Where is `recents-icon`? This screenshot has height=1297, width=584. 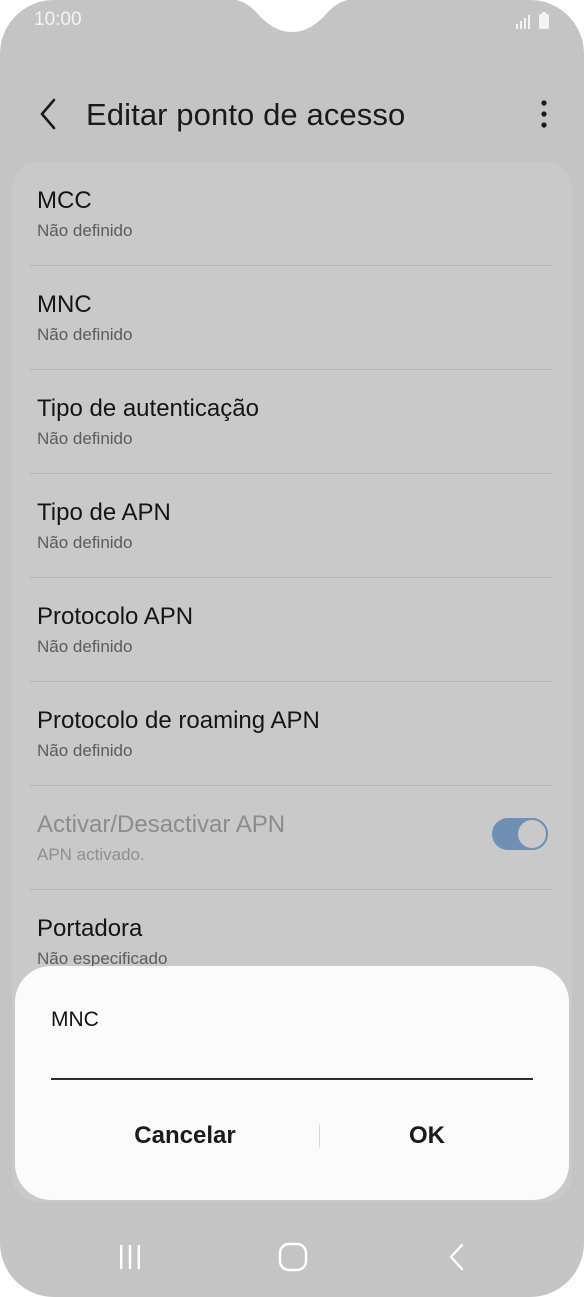 recents-icon is located at coordinates (130, 1257).